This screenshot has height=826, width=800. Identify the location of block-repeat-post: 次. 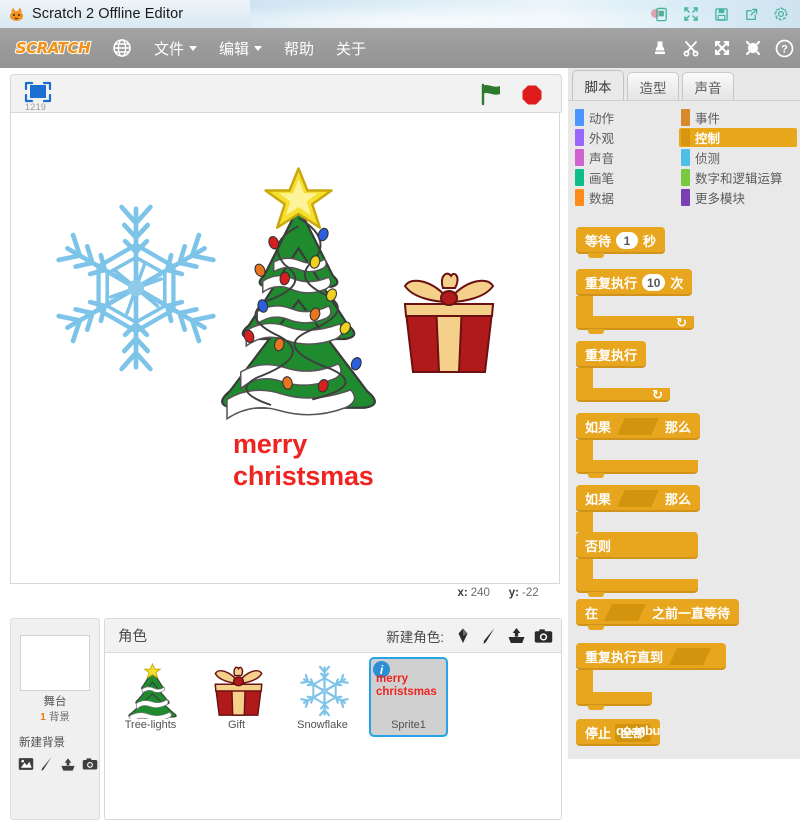
(677, 283).